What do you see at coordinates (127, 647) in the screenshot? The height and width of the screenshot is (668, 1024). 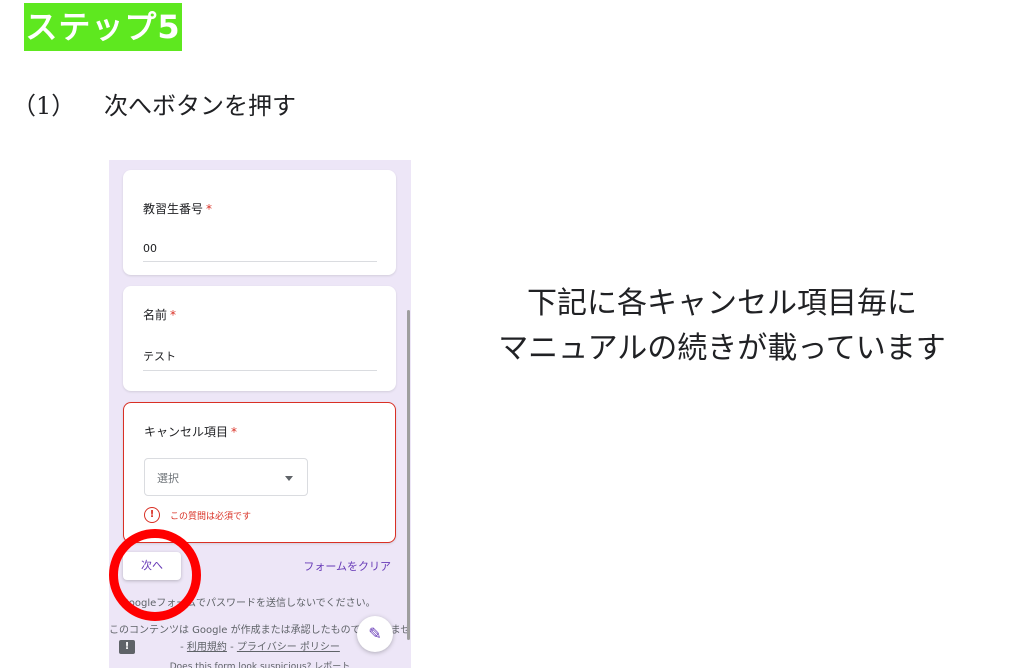 I see `report-icon: !` at bounding box center [127, 647].